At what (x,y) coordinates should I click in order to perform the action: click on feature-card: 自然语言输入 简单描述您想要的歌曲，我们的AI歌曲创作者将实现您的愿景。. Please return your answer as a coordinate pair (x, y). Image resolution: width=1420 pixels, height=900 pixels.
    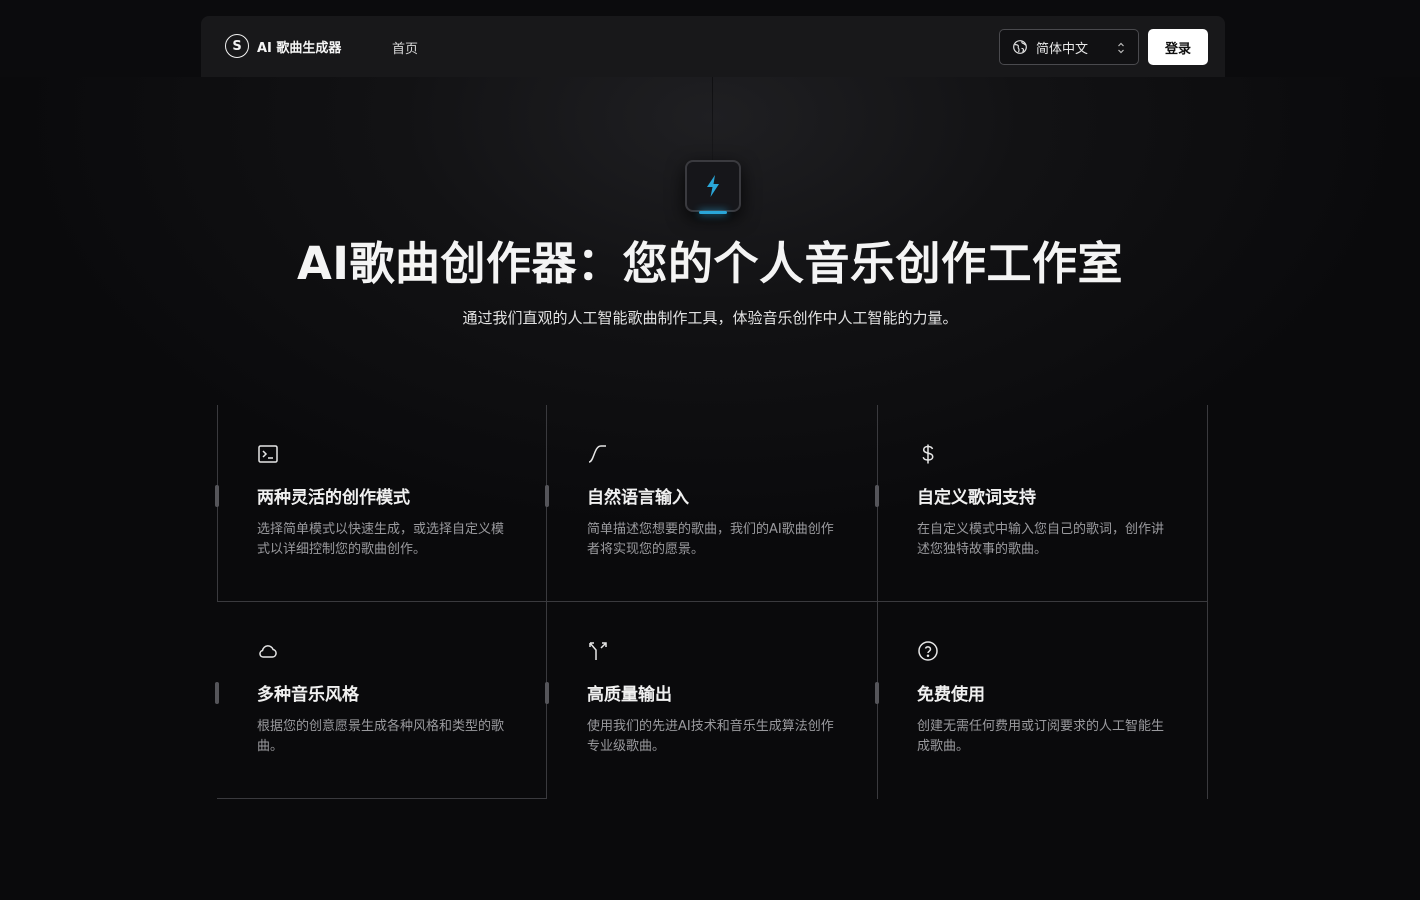
    Looking at the image, I should click on (711, 503).